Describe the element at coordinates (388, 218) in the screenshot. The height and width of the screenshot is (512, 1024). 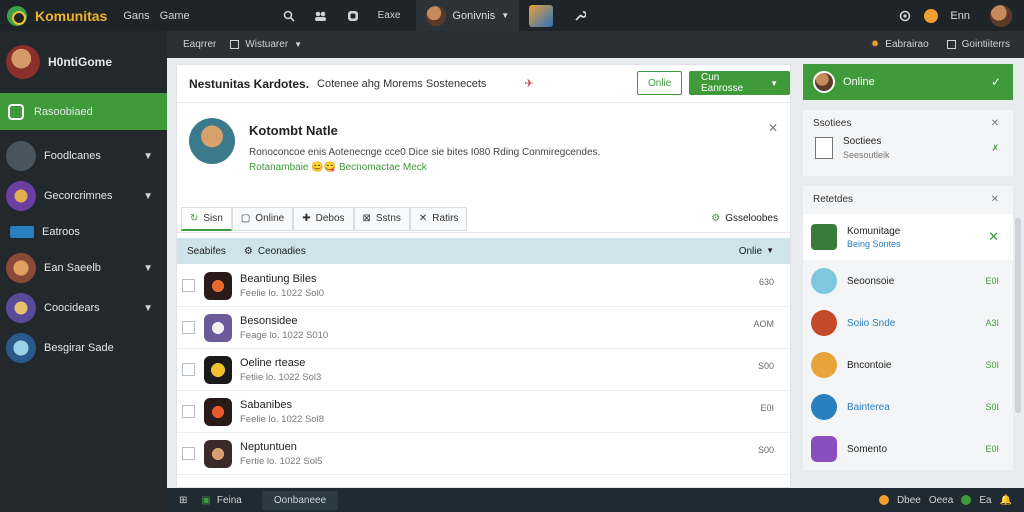
I see `tab-4-label: Sstns` at that location.